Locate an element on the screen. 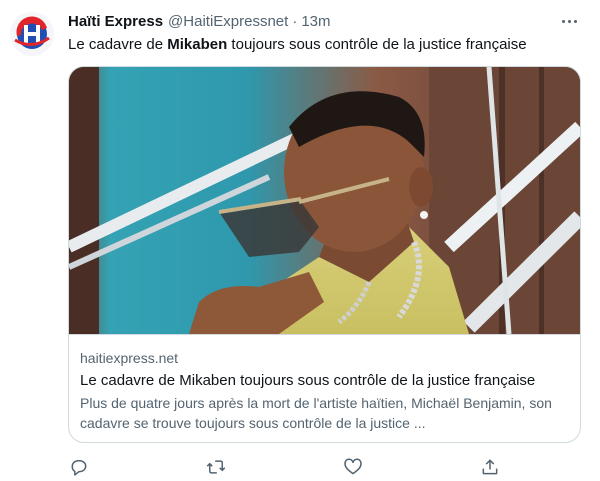 Image resolution: width=600 pixels, height=481 pixels. share-icon is located at coordinates (490, 467).